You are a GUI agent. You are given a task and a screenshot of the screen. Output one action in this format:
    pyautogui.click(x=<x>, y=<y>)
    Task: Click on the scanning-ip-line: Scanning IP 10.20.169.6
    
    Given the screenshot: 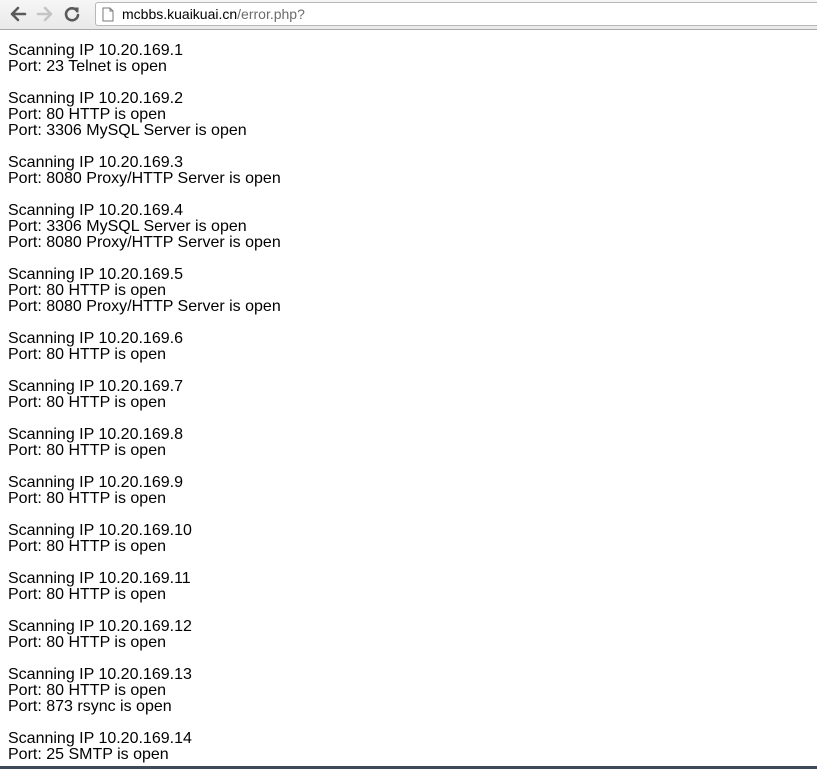 What is the action you would take?
    pyautogui.click(x=95, y=338)
    